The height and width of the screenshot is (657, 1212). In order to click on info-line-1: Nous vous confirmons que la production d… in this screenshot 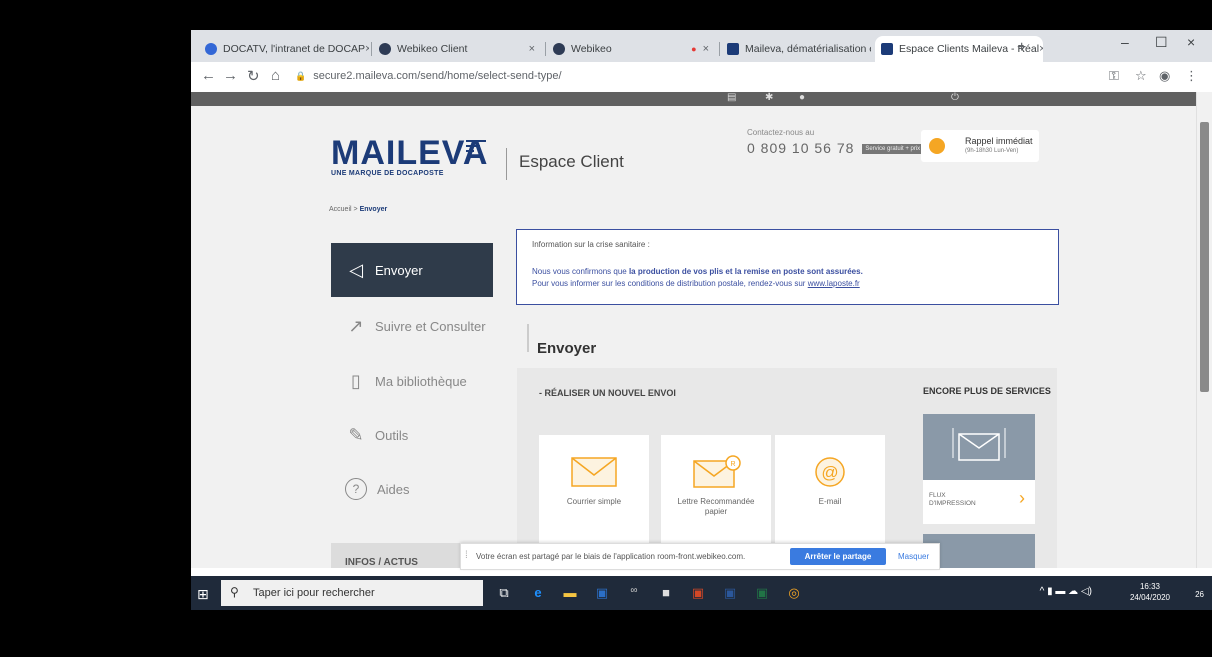, I will do `click(697, 271)`.